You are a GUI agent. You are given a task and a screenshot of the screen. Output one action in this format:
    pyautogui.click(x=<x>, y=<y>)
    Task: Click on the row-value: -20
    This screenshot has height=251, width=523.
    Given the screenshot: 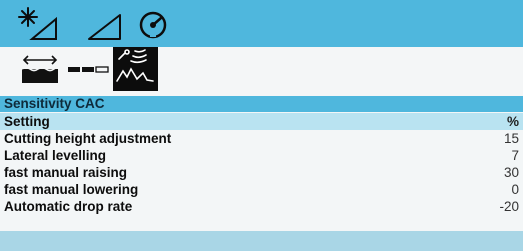 What is the action you would take?
    pyautogui.click(x=509, y=206)
    